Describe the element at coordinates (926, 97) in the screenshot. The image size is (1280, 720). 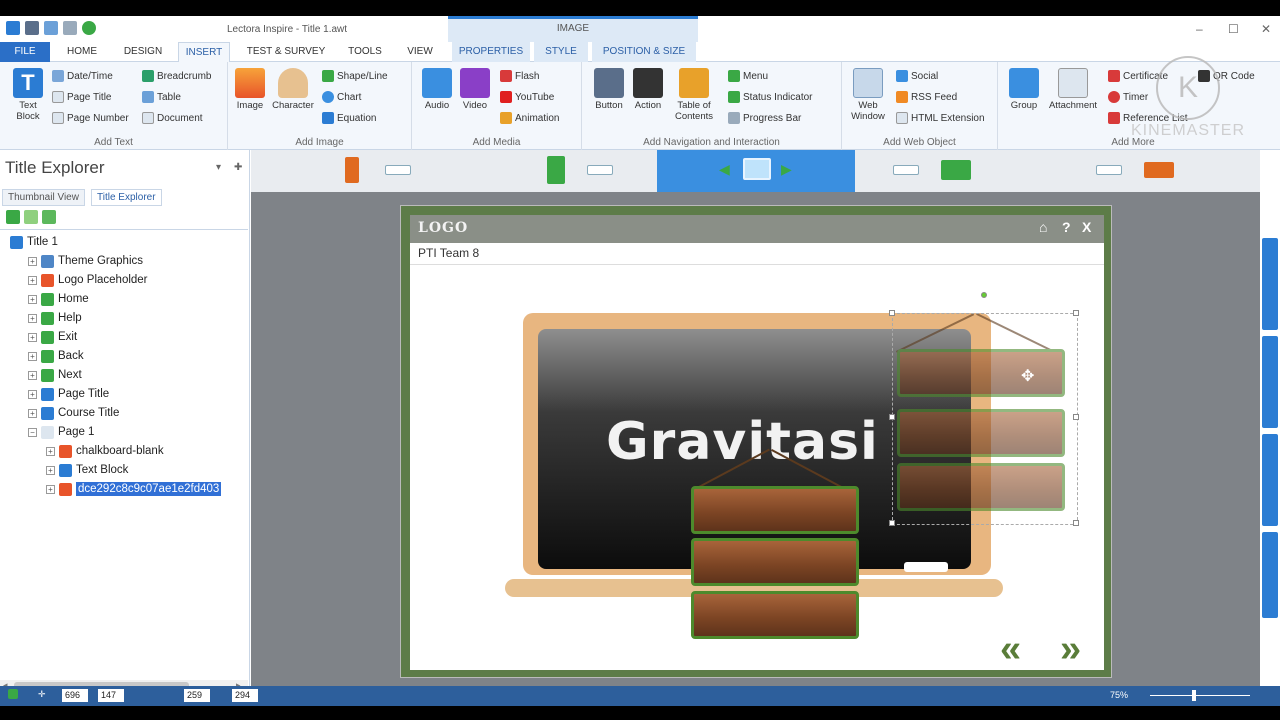
I see `rss-feed-button: RSS Feed` at that location.